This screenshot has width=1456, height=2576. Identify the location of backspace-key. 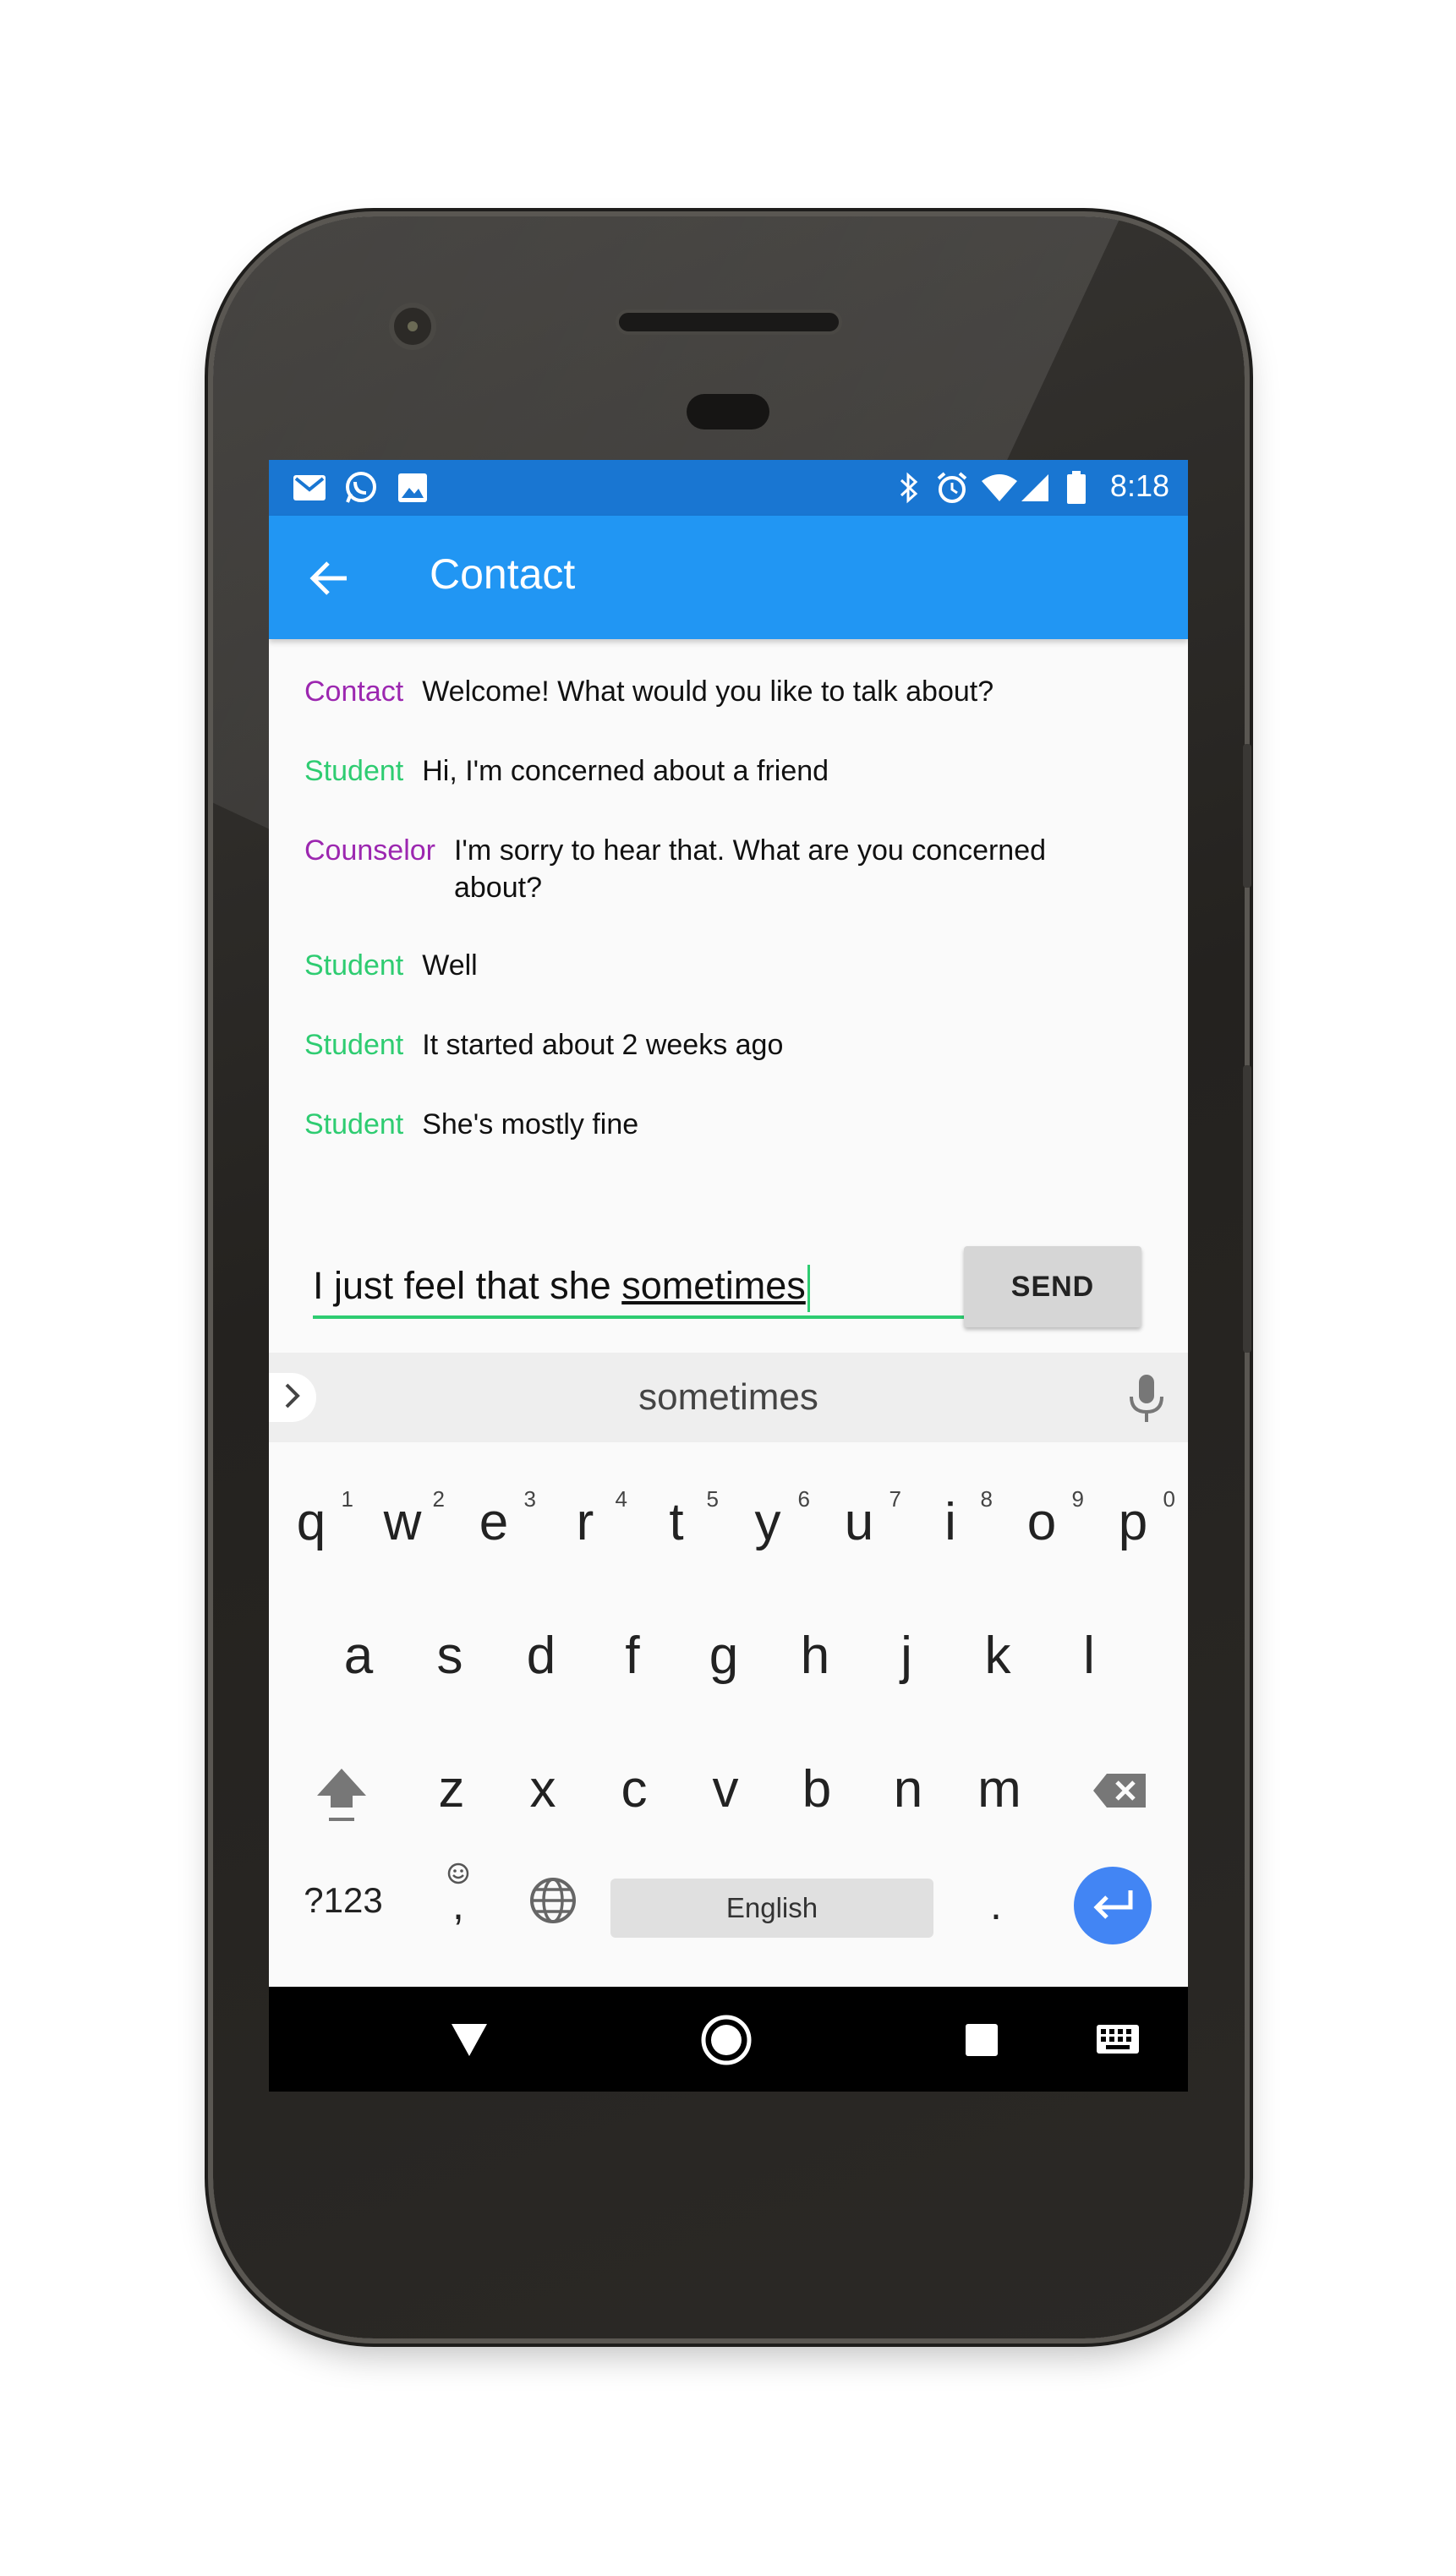
(1120, 1790).